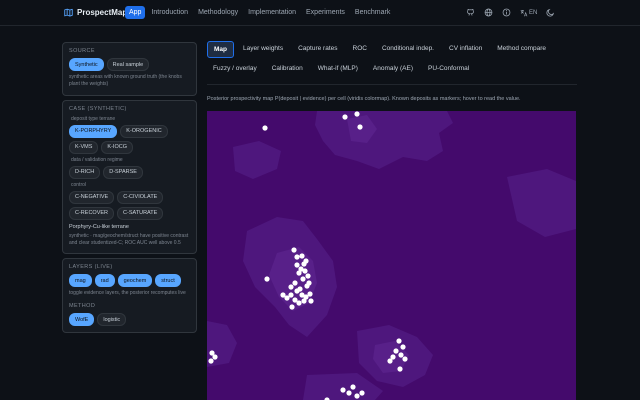 The image size is (640, 400). Describe the element at coordinates (128, 64) in the screenshot. I see `source-option-real-sample: Real sample` at that location.